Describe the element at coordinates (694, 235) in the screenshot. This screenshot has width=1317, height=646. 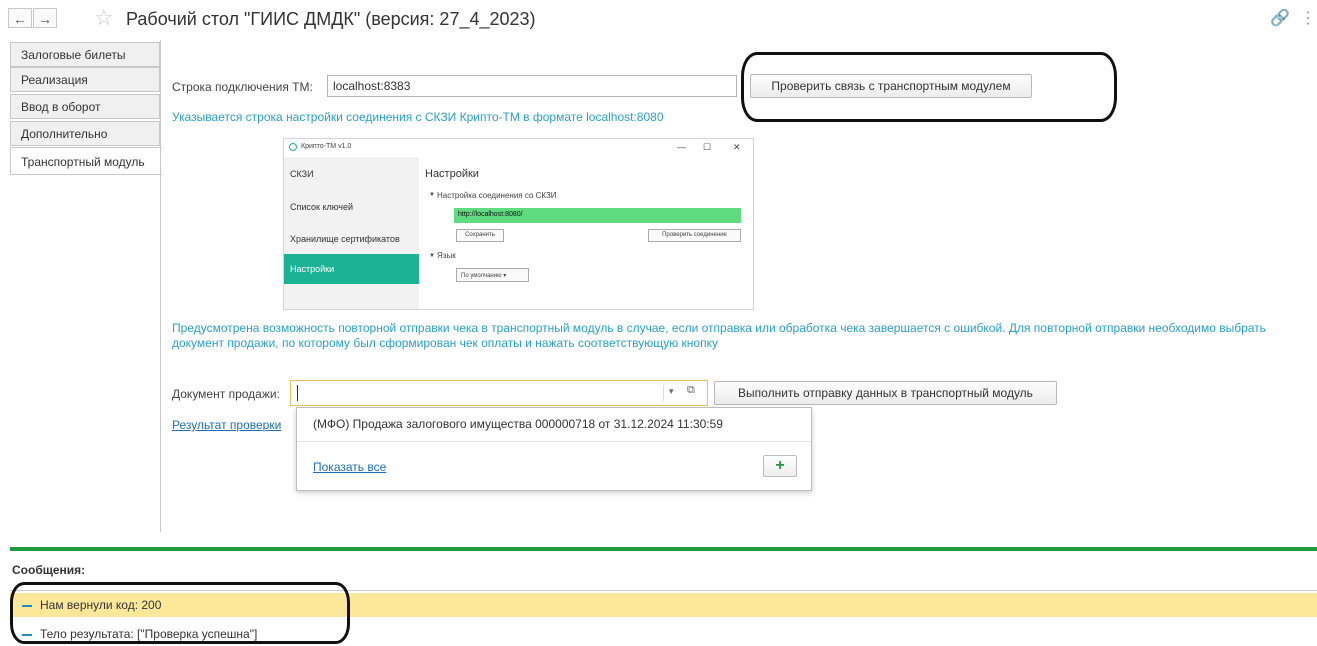
I see `check-connection-mini-button: Проверить соединение` at that location.